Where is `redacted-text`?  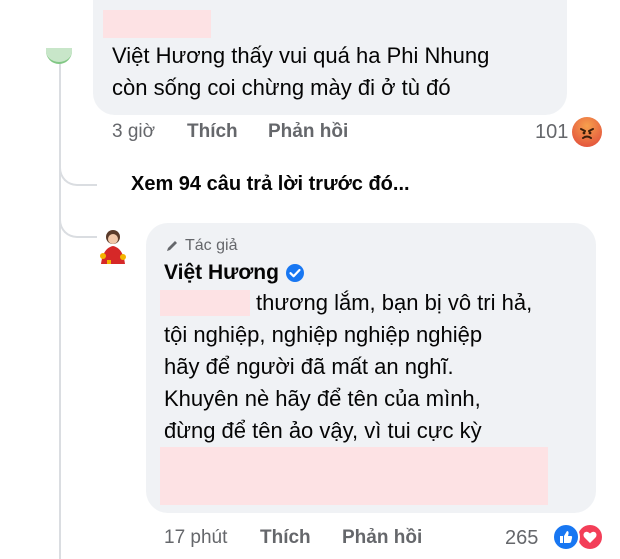 redacted-text is located at coordinates (354, 476).